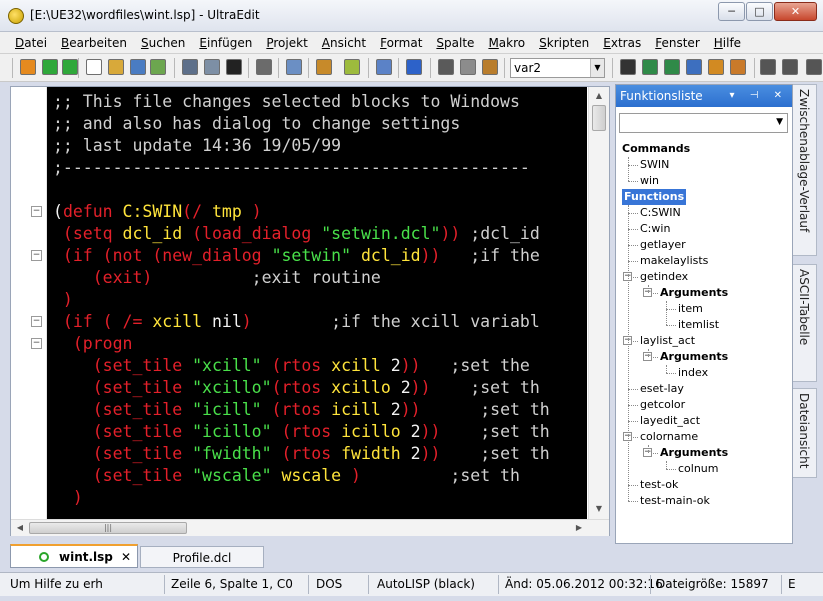 The height and width of the screenshot is (601, 823). What do you see at coordinates (805, 170) in the screenshot?
I see `tab-clipboard-history: Zwischenablage-Verlauf` at bounding box center [805, 170].